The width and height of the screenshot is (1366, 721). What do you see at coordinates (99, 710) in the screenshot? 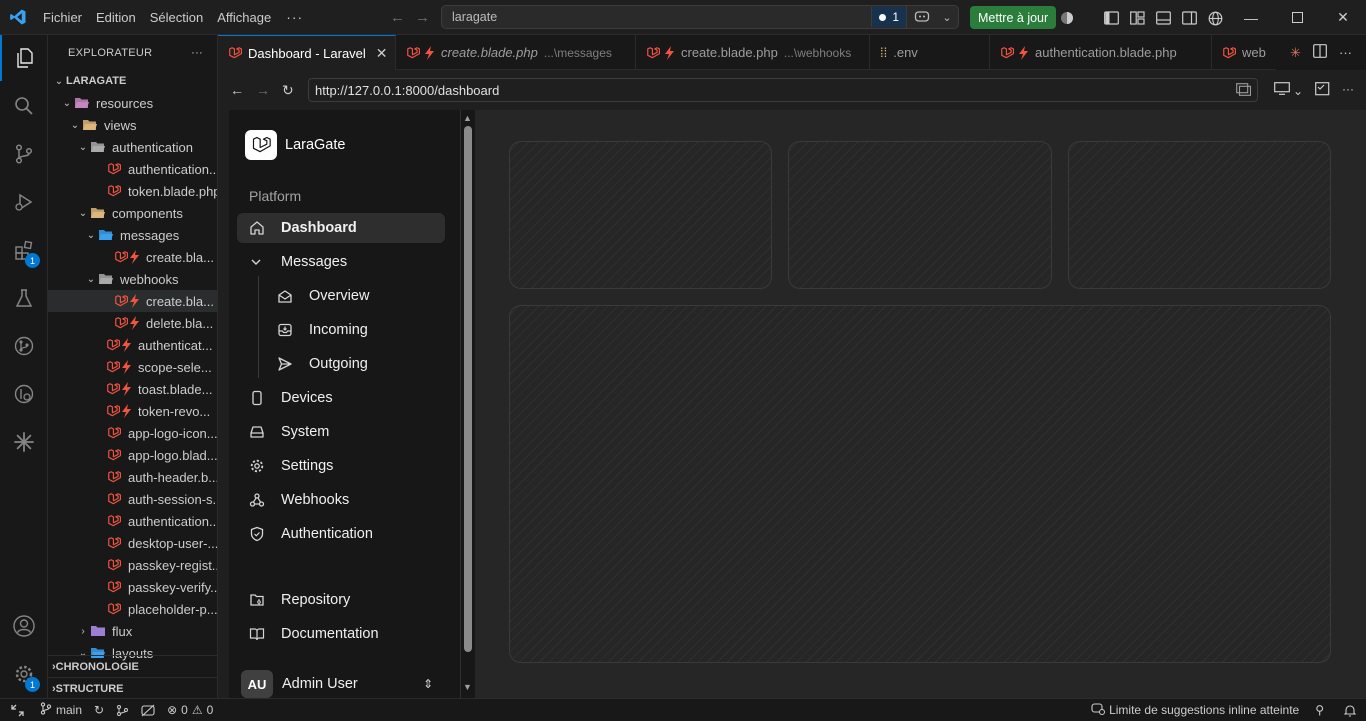
I see `sync-icon: ↻` at bounding box center [99, 710].